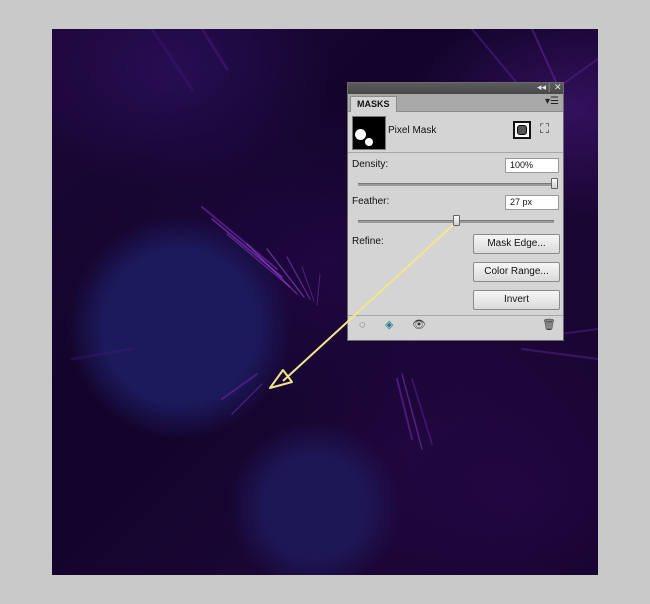  I want to click on annotation-arrow, so click(361, 306).